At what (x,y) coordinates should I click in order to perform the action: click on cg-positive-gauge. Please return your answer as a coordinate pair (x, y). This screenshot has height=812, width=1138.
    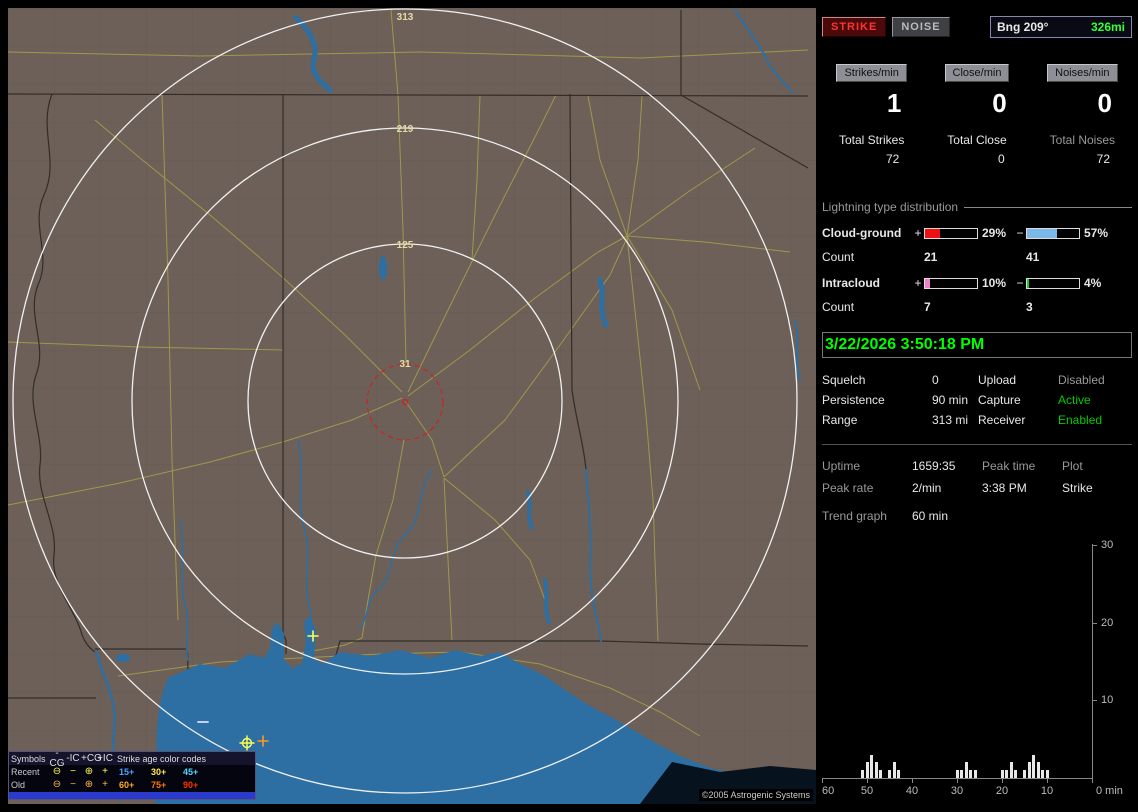
    Looking at the image, I should click on (951, 233).